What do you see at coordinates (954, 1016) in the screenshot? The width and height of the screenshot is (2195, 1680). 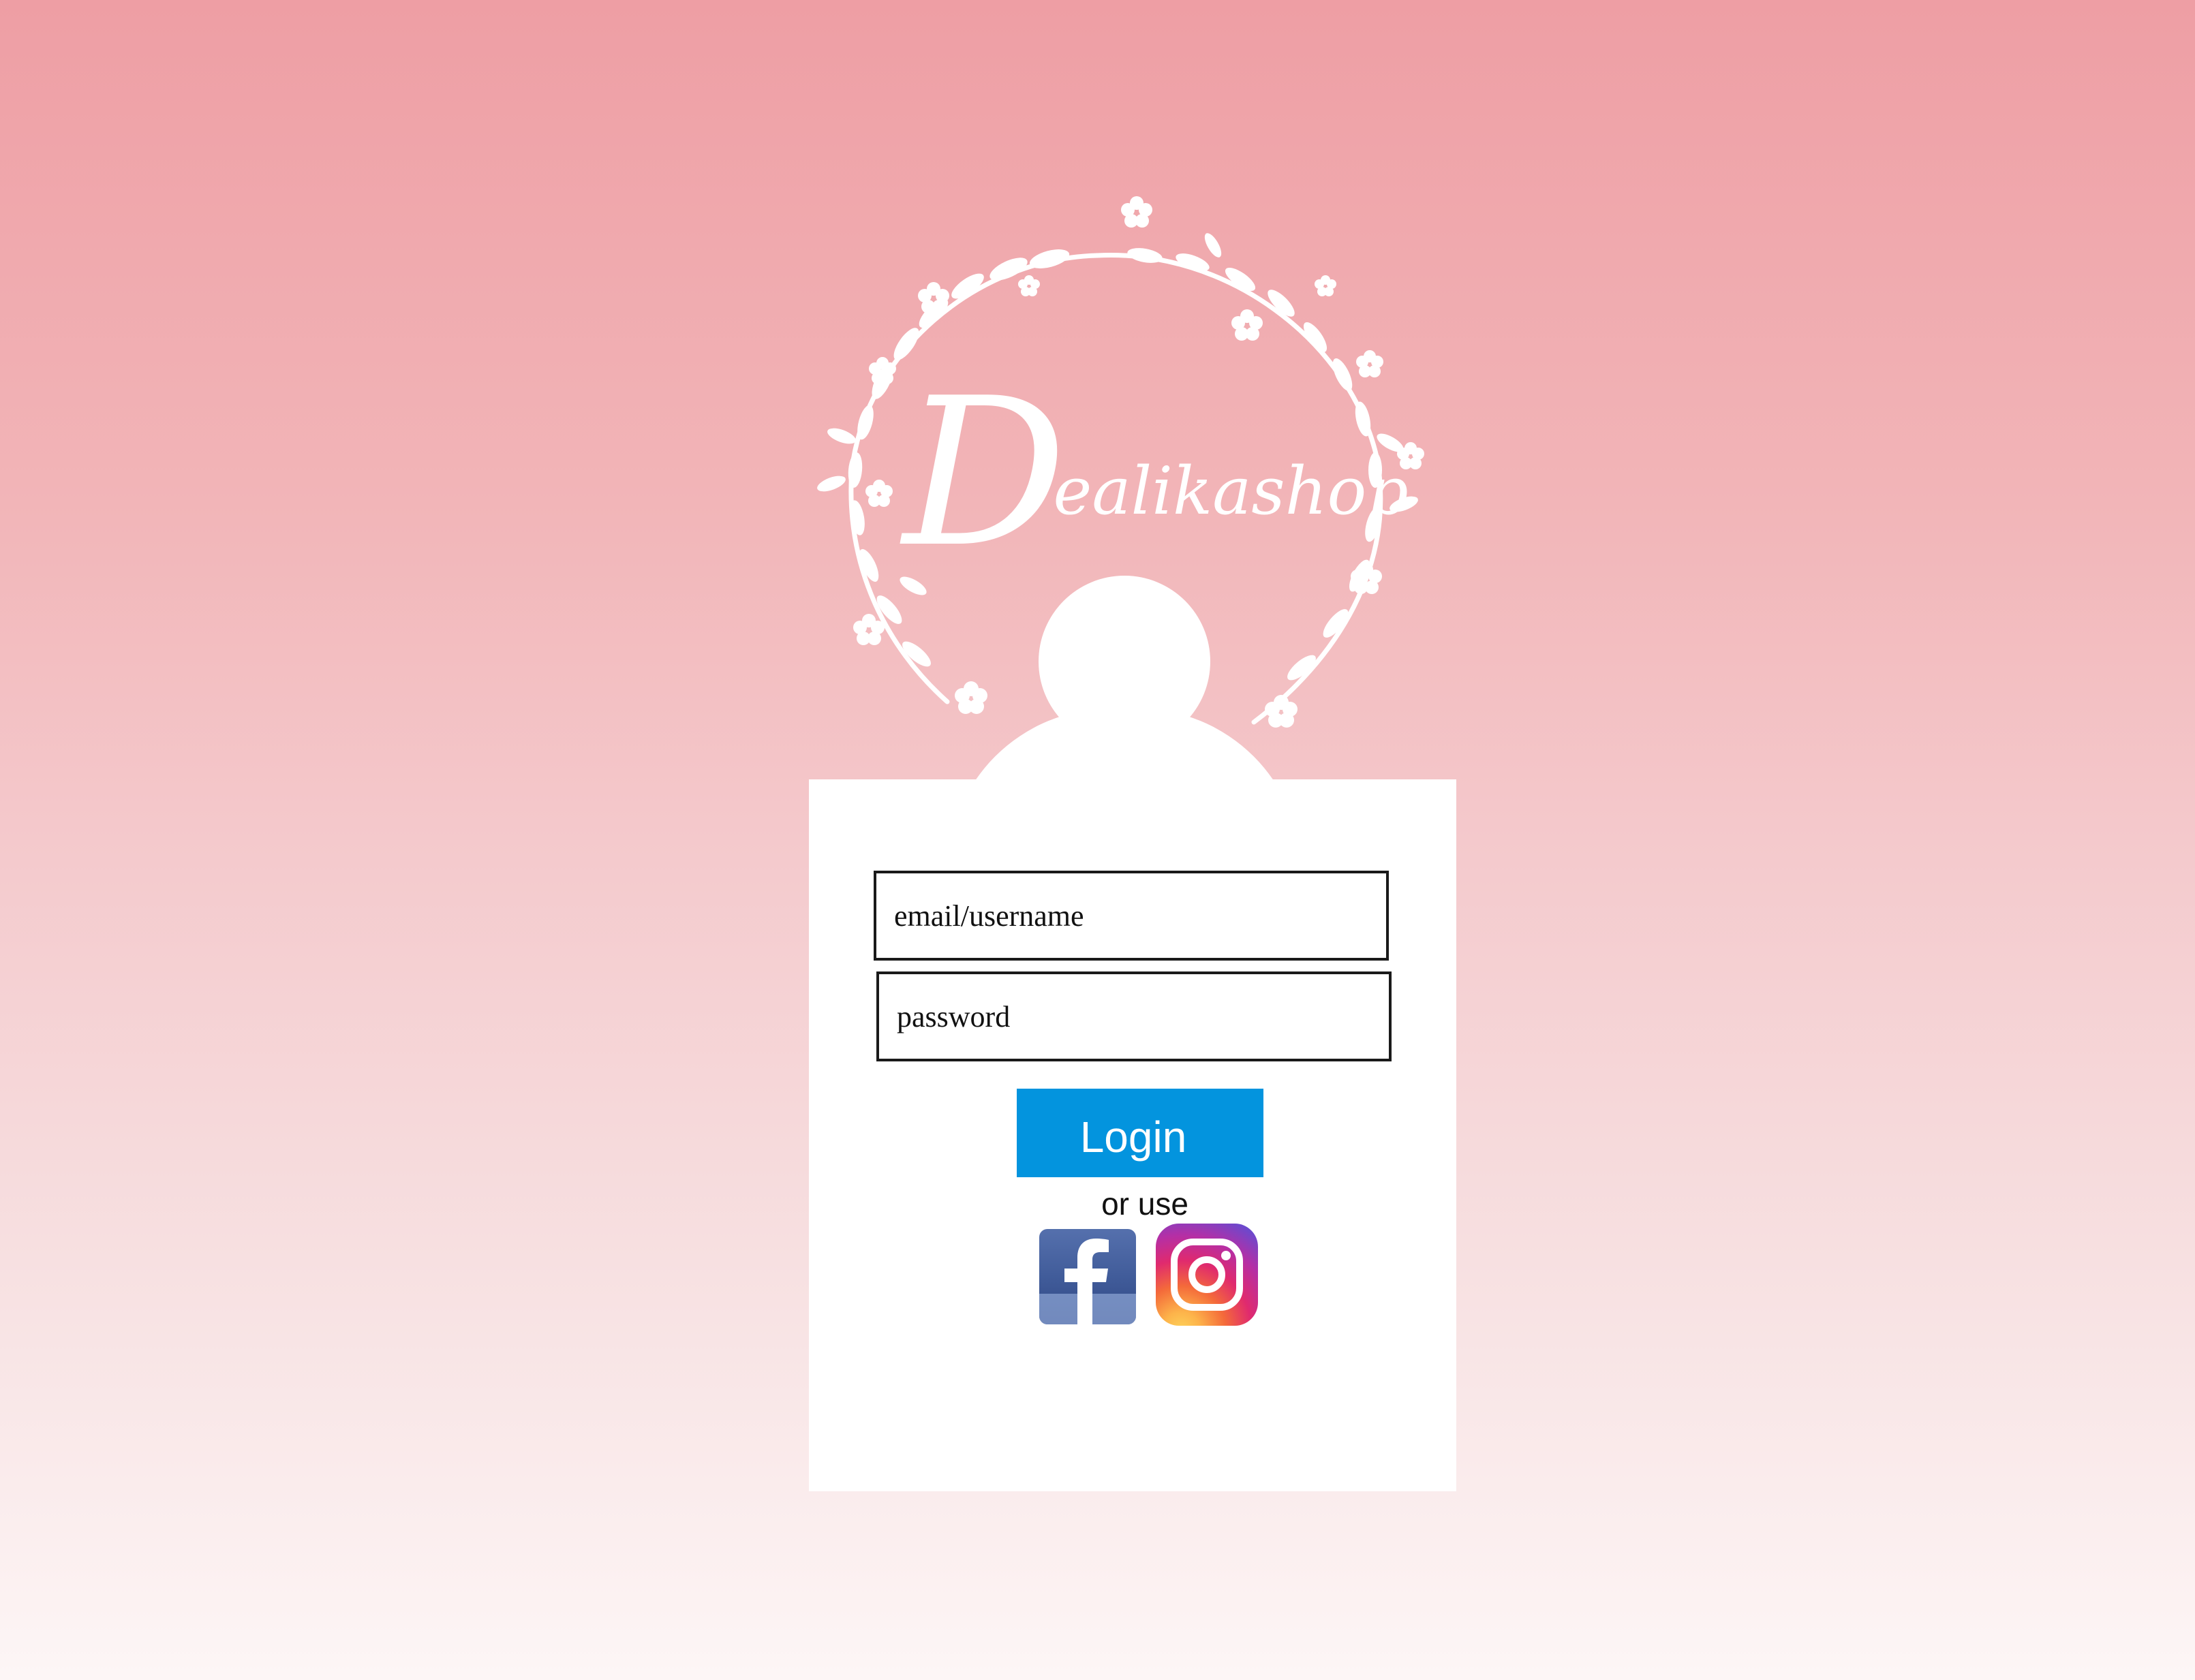 I see `password-placeholder: password` at bounding box center [954, 1016].